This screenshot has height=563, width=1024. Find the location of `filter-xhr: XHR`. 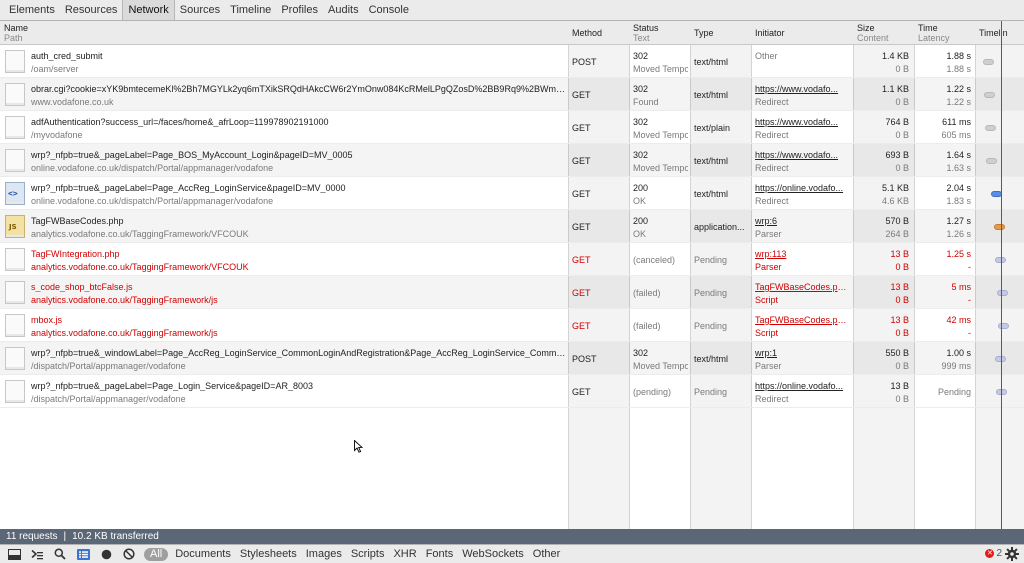

filter-xhr: XHR is located at coordinates (409, 554).